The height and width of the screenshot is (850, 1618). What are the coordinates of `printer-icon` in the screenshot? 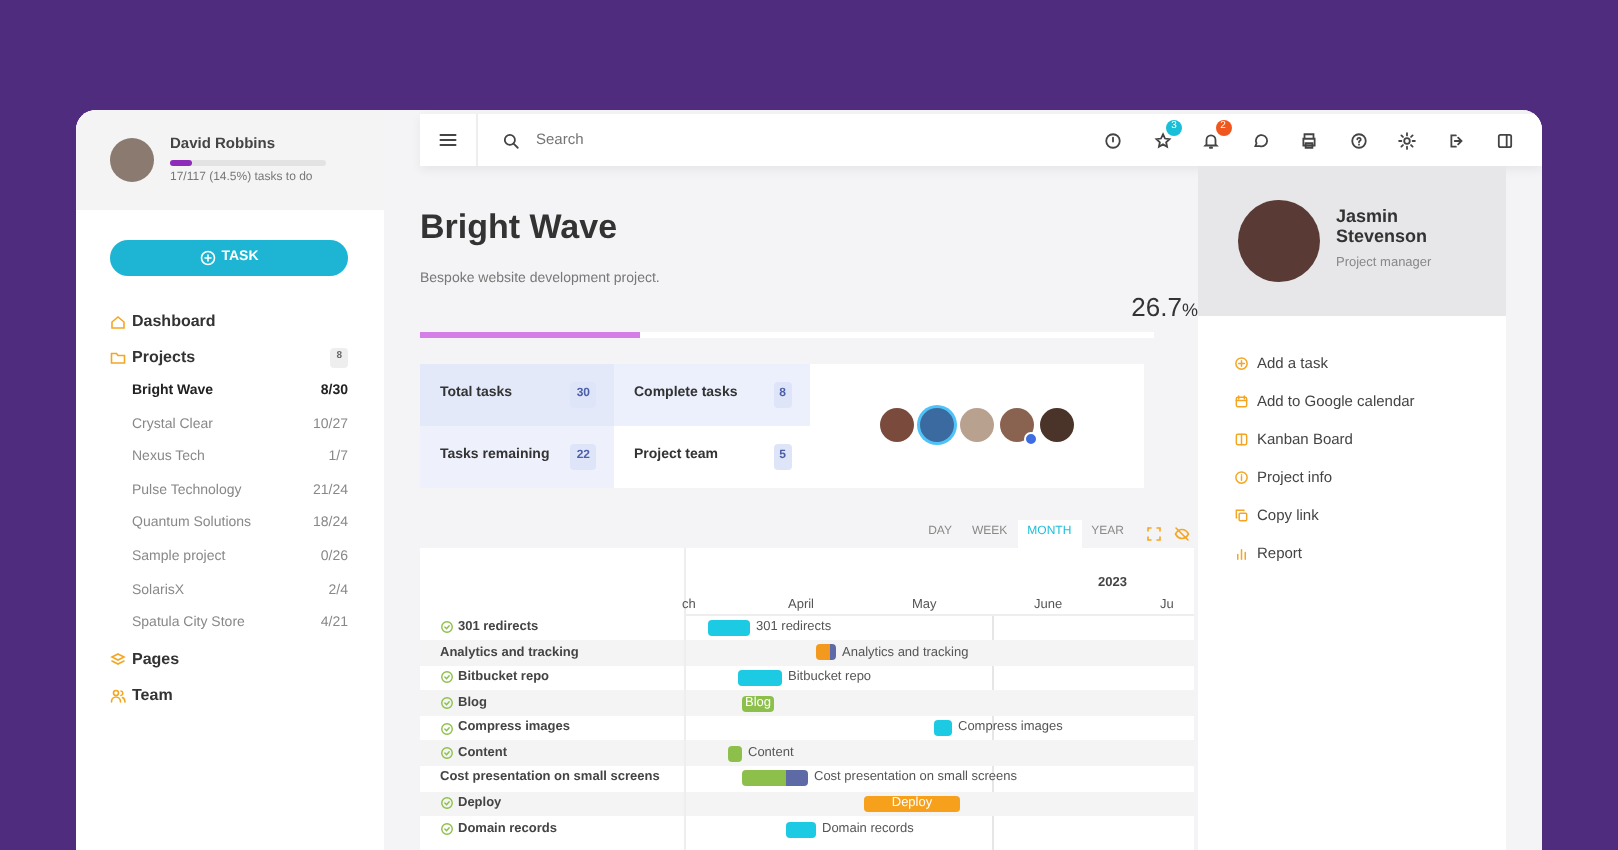 It's located at (1309, 140).